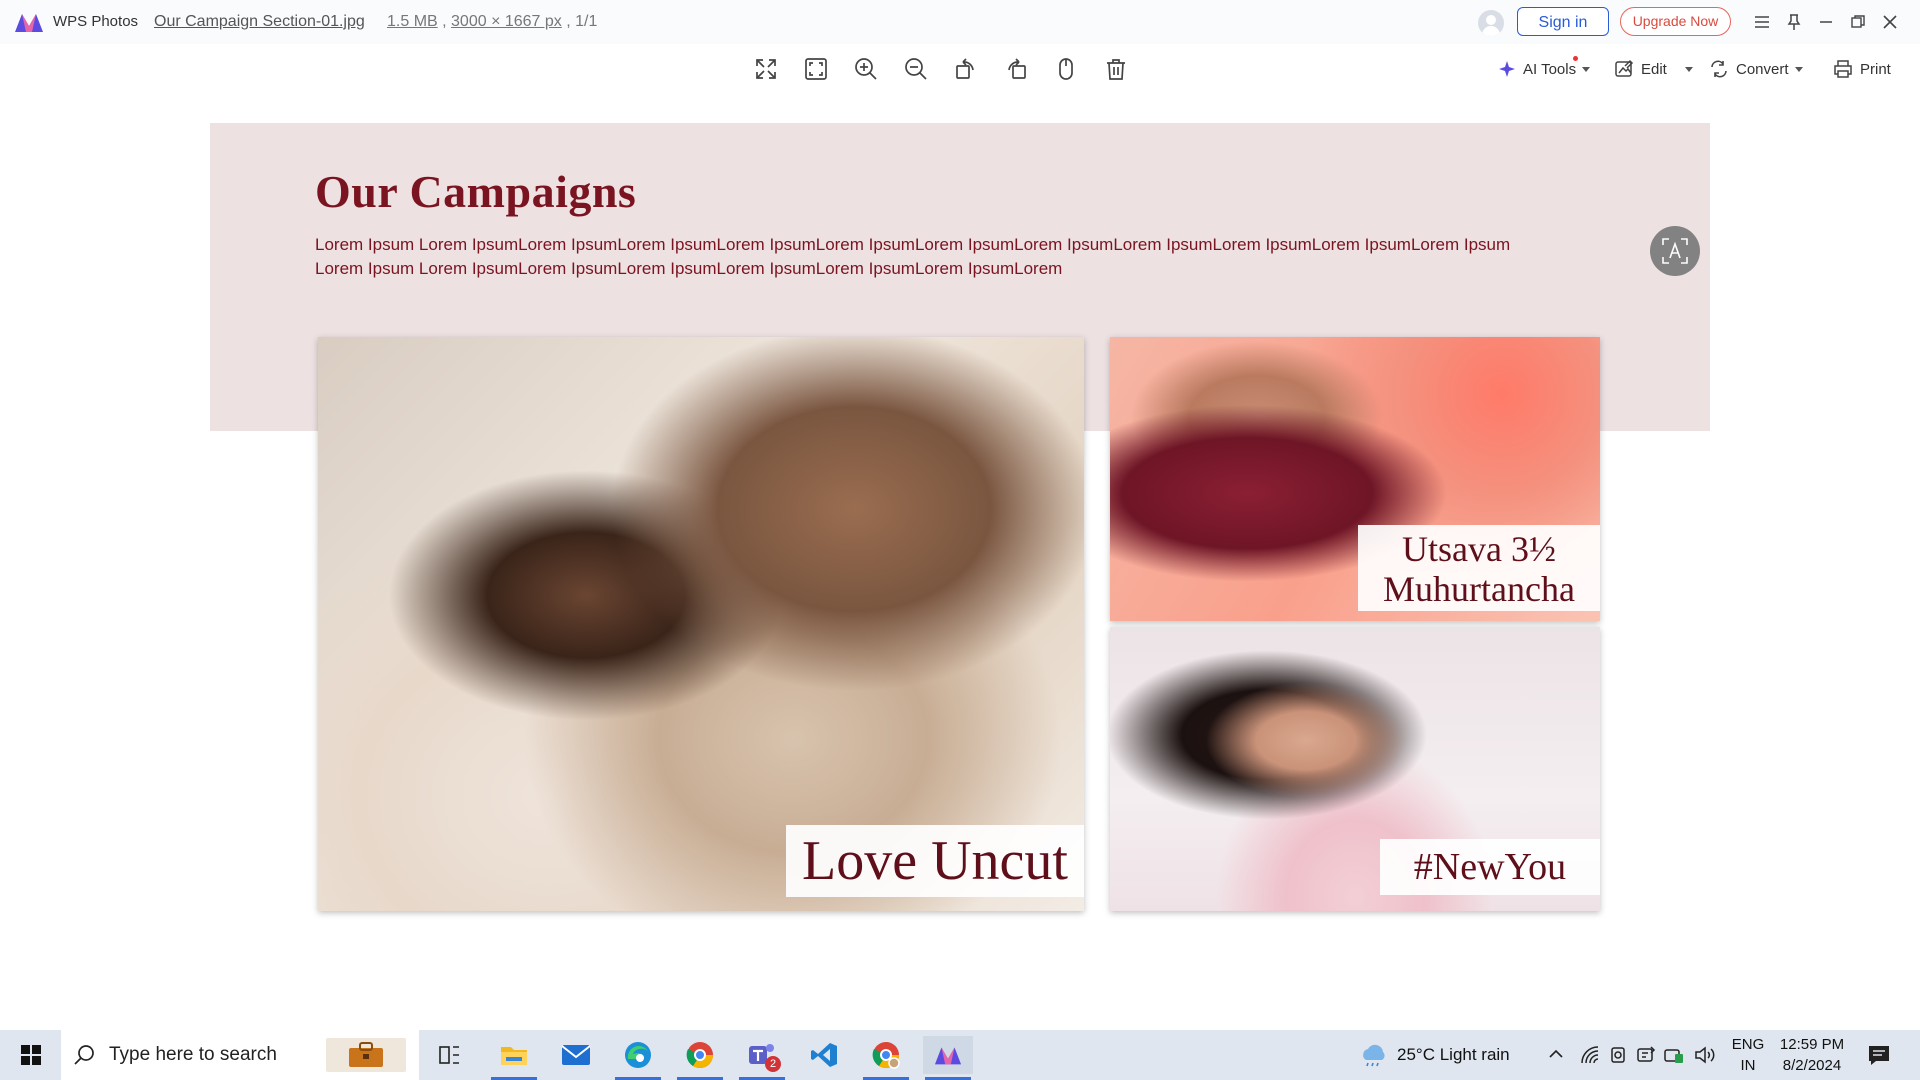 The width and height of the screenshot is (1920, 1080). I want to click on campaign-photo-newyou: #NewYou, so click(1355, 769).